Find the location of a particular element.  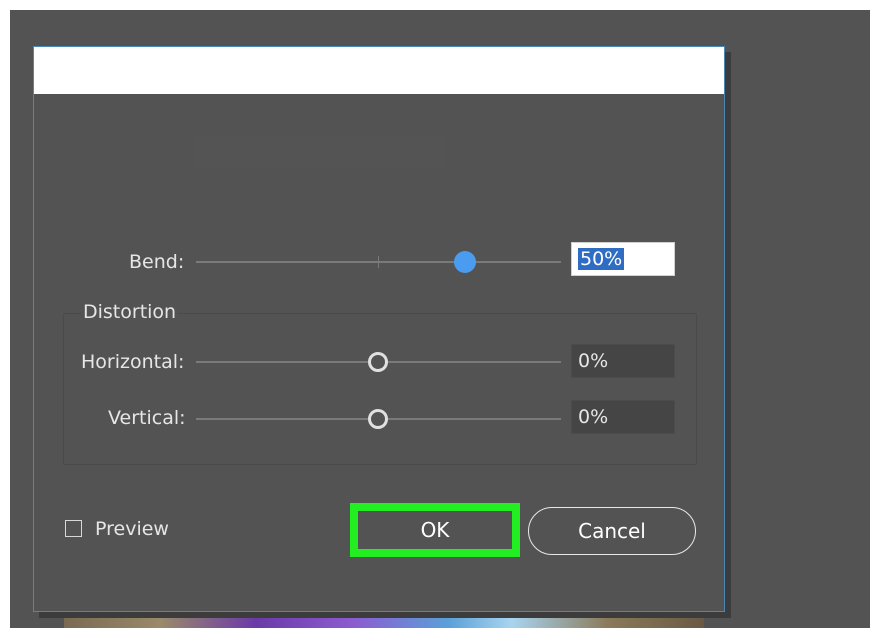

bend-value-field: 50% is located at coordinates (623, 259).